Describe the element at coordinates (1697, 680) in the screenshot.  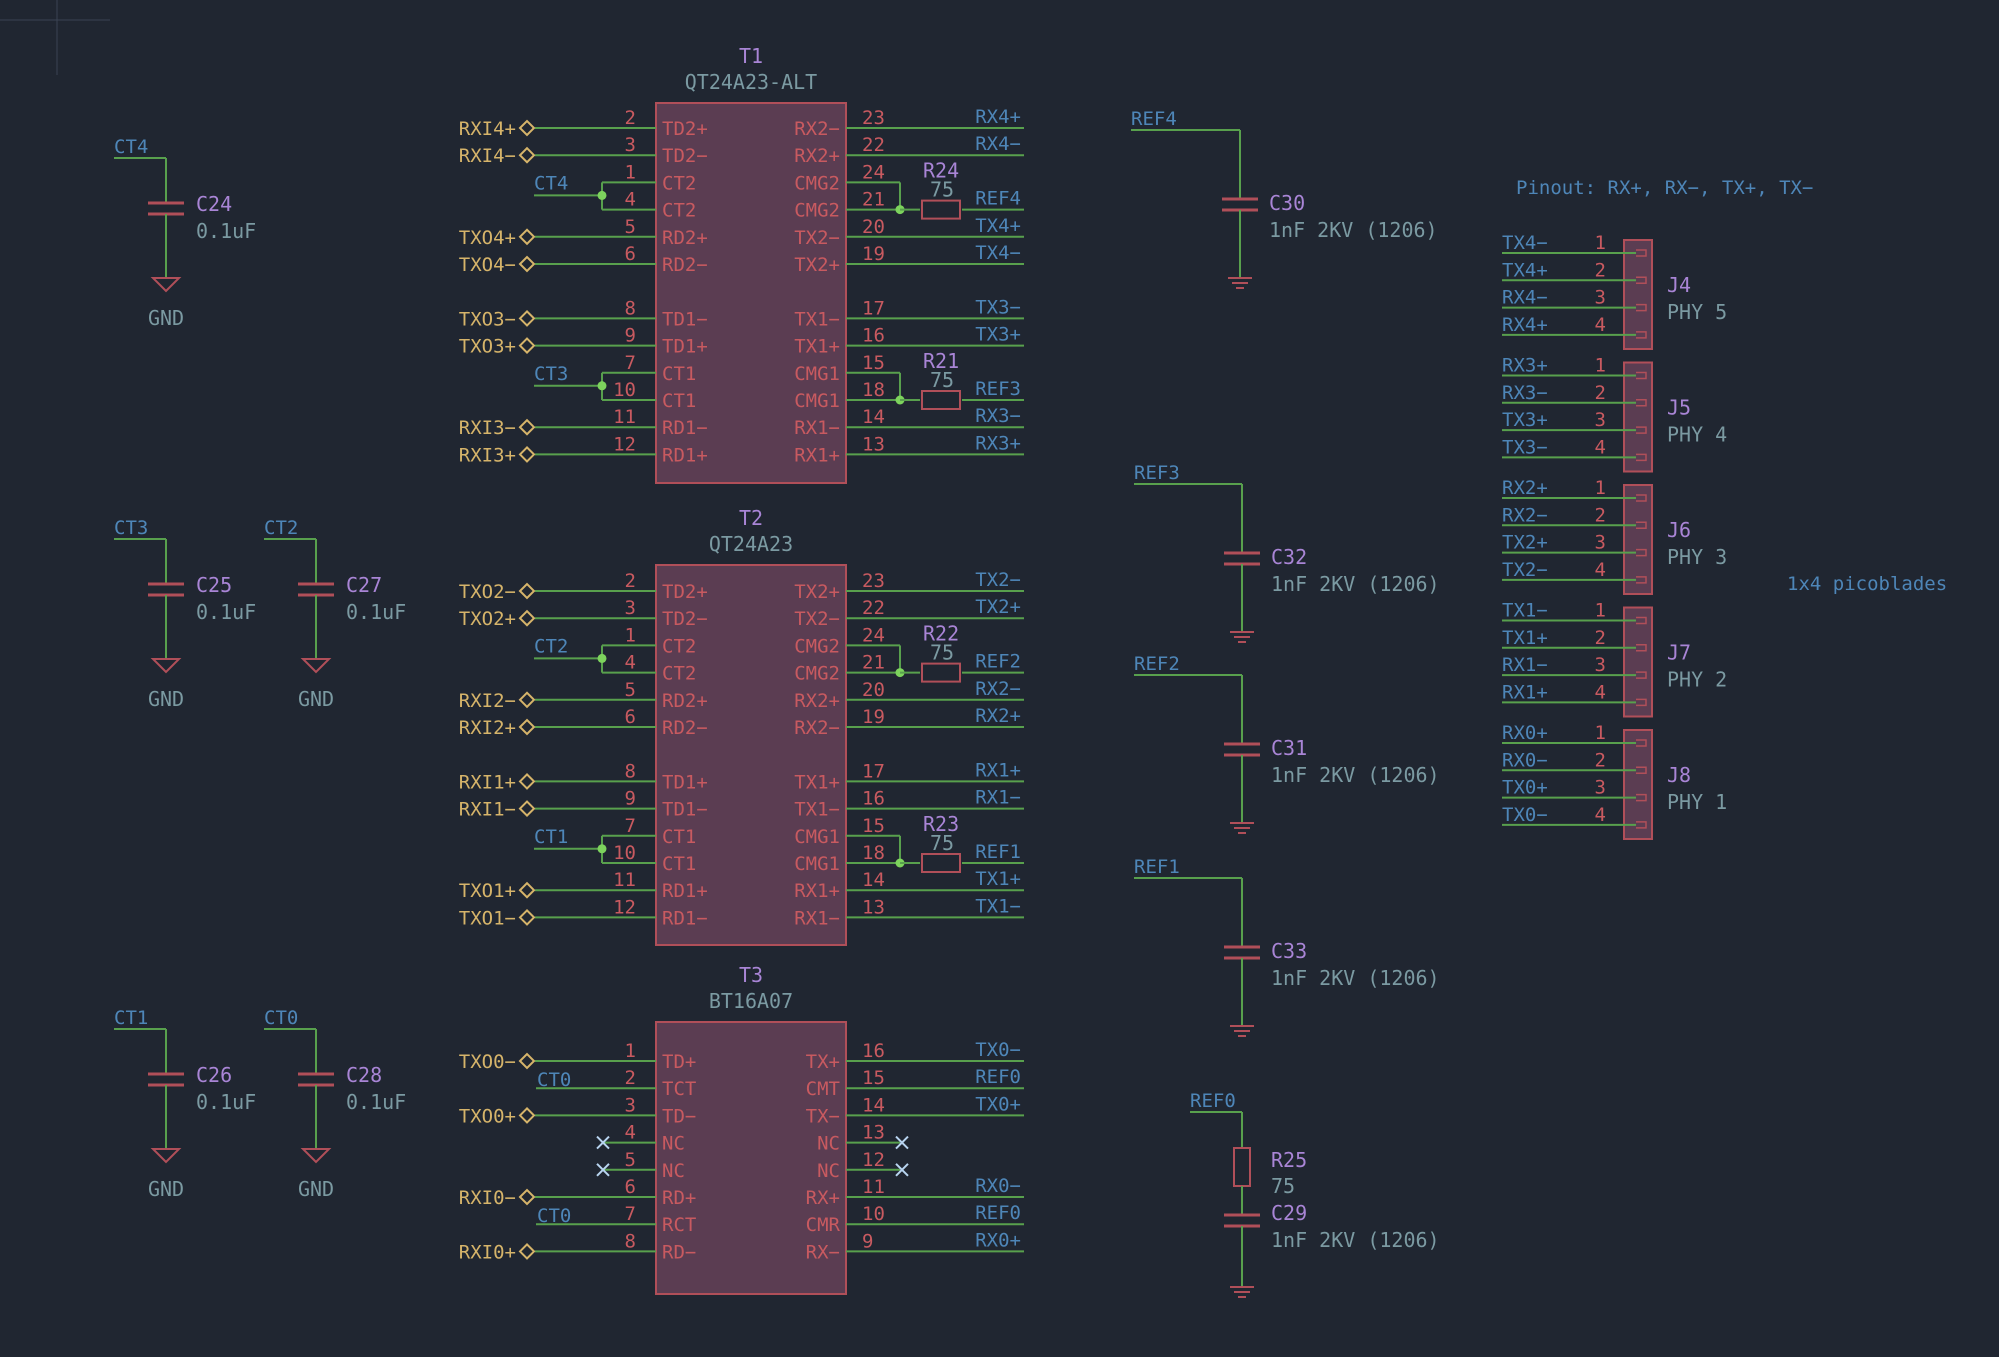
I see `connector-value: PHY 2` at that location.